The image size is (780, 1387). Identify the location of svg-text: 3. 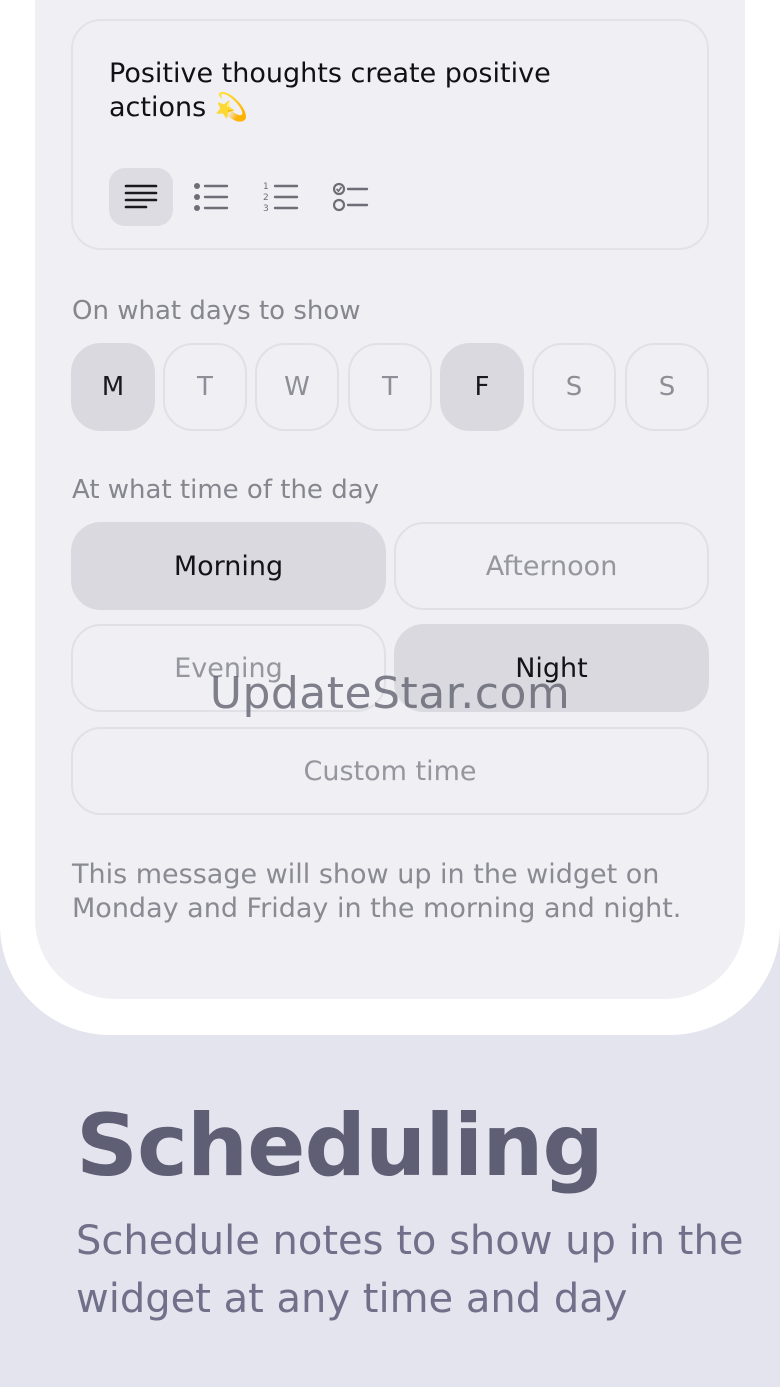
(266, 208).